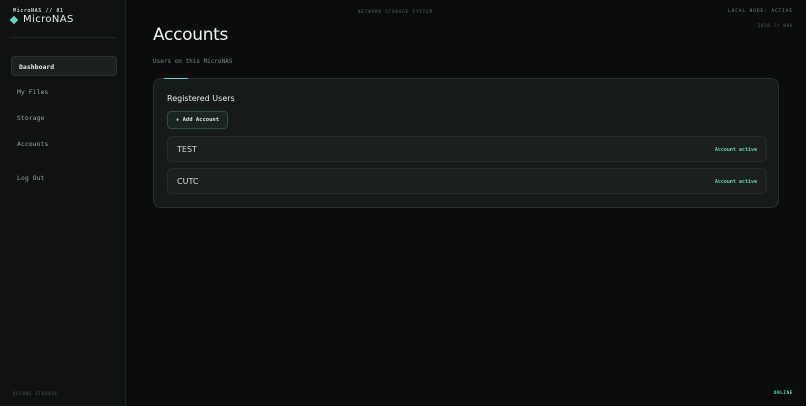 The width and height of the screenshot is (806, 406). Describe the element at coordinates (760, 11) in the screenshot. I see `node-status: LOCAL NODE: ACTIVE` at that location.